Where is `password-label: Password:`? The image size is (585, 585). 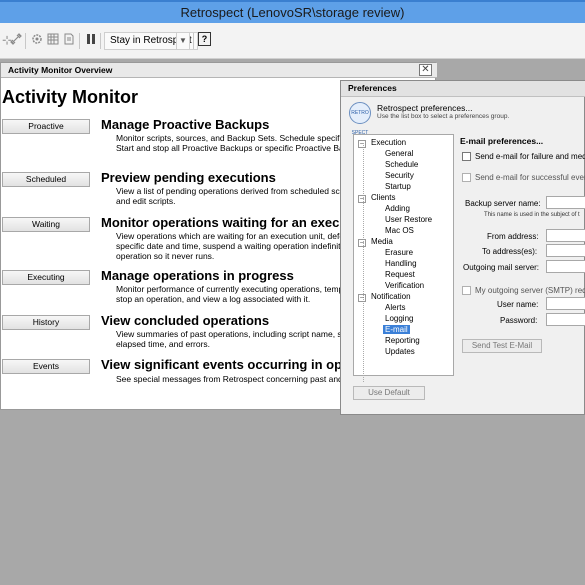 password-label: Password: is located at coordinates (519, 320).